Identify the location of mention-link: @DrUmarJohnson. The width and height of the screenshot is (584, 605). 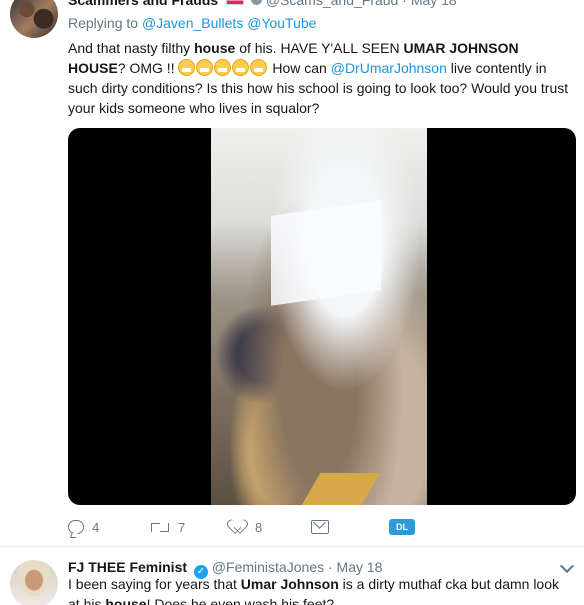
(389, 68).